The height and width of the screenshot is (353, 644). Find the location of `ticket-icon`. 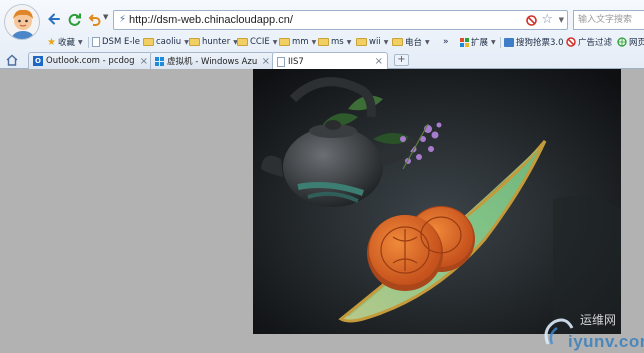

ticket-icon is located at coordinates (509, 42).